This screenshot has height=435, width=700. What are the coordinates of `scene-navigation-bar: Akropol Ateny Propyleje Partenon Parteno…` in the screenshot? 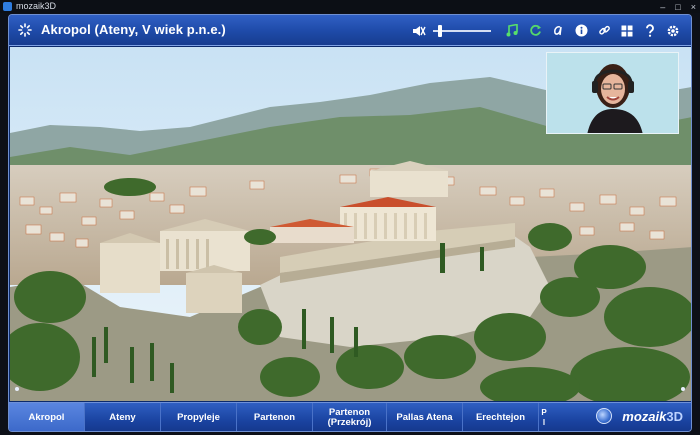 It's located at (350, 416).